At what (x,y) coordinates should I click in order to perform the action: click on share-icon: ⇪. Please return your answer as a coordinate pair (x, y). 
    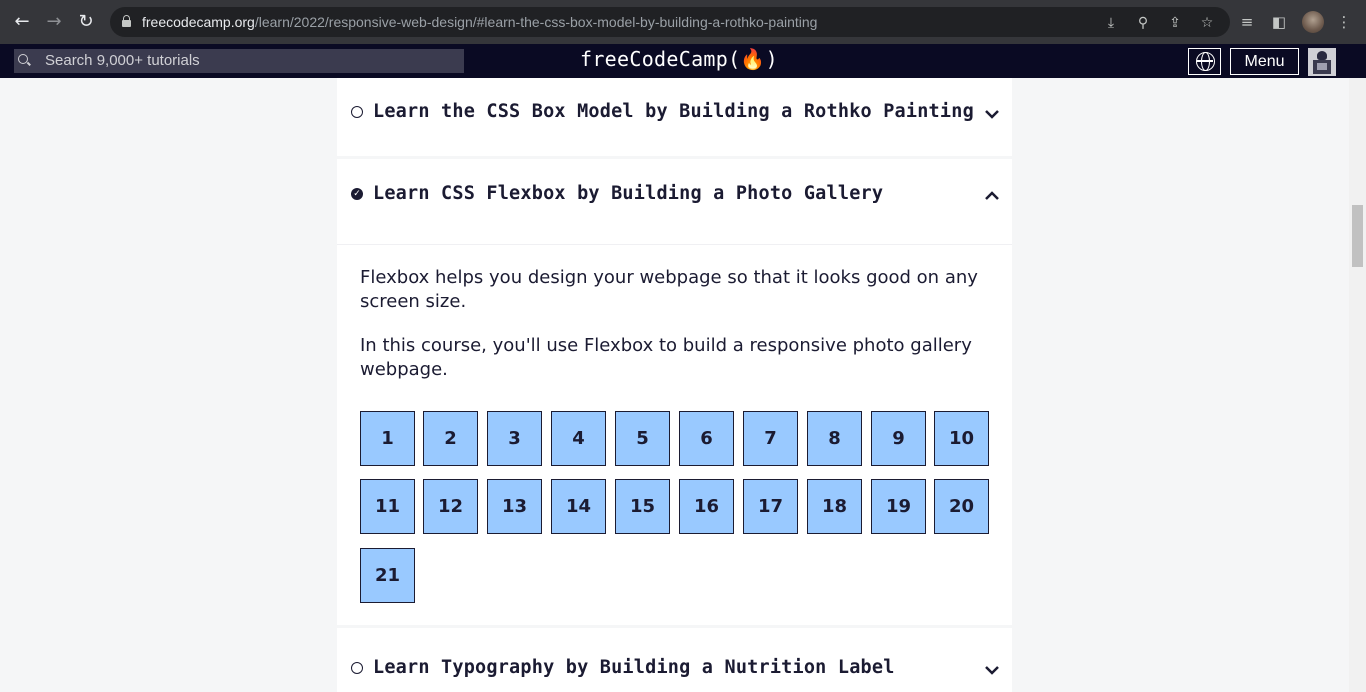
    Looking at the image, I should click on (1175, 23).